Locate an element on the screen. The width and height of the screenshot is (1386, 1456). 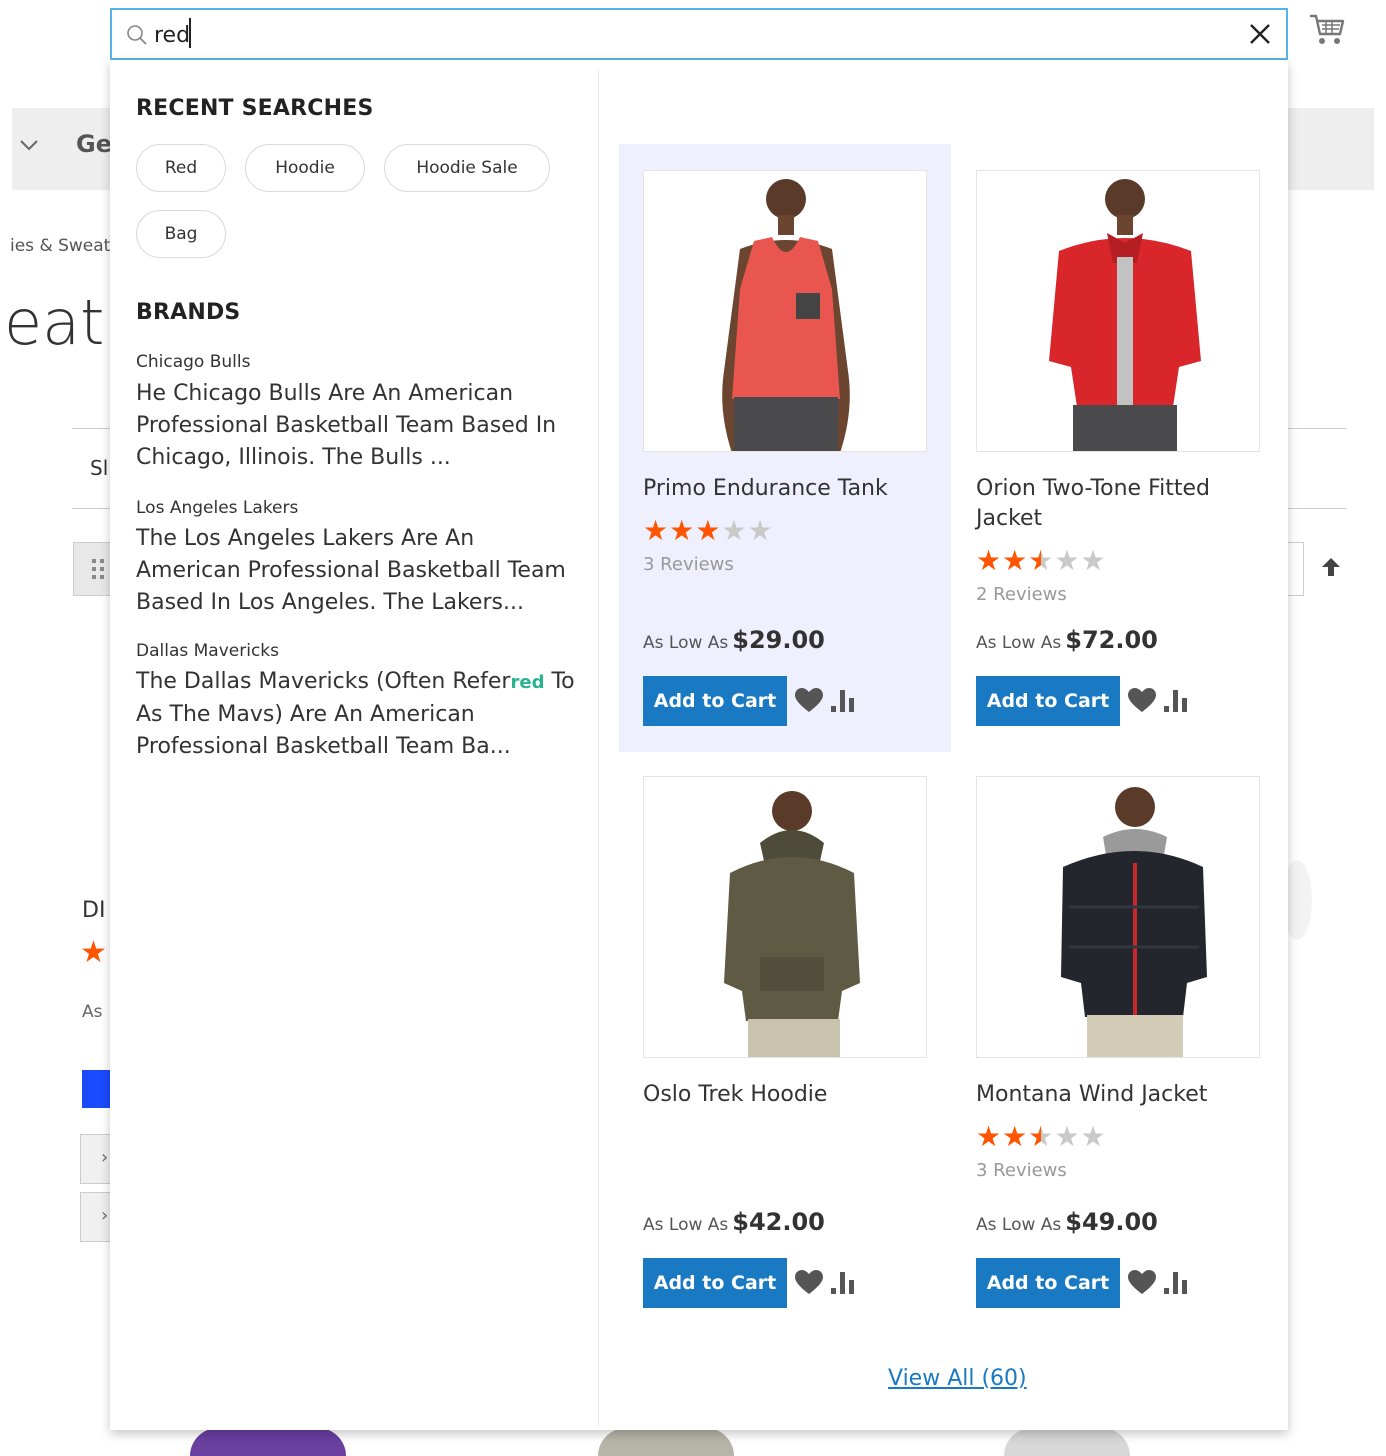
grid-icon is located at coordinates (93, 569).